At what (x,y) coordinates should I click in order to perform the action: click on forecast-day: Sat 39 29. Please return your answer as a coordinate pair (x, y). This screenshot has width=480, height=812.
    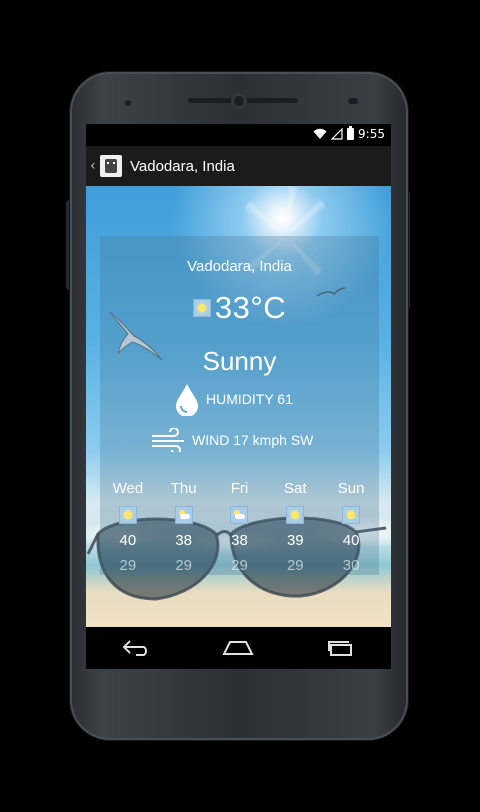
    Looking at the image, I should click on (295, 529).